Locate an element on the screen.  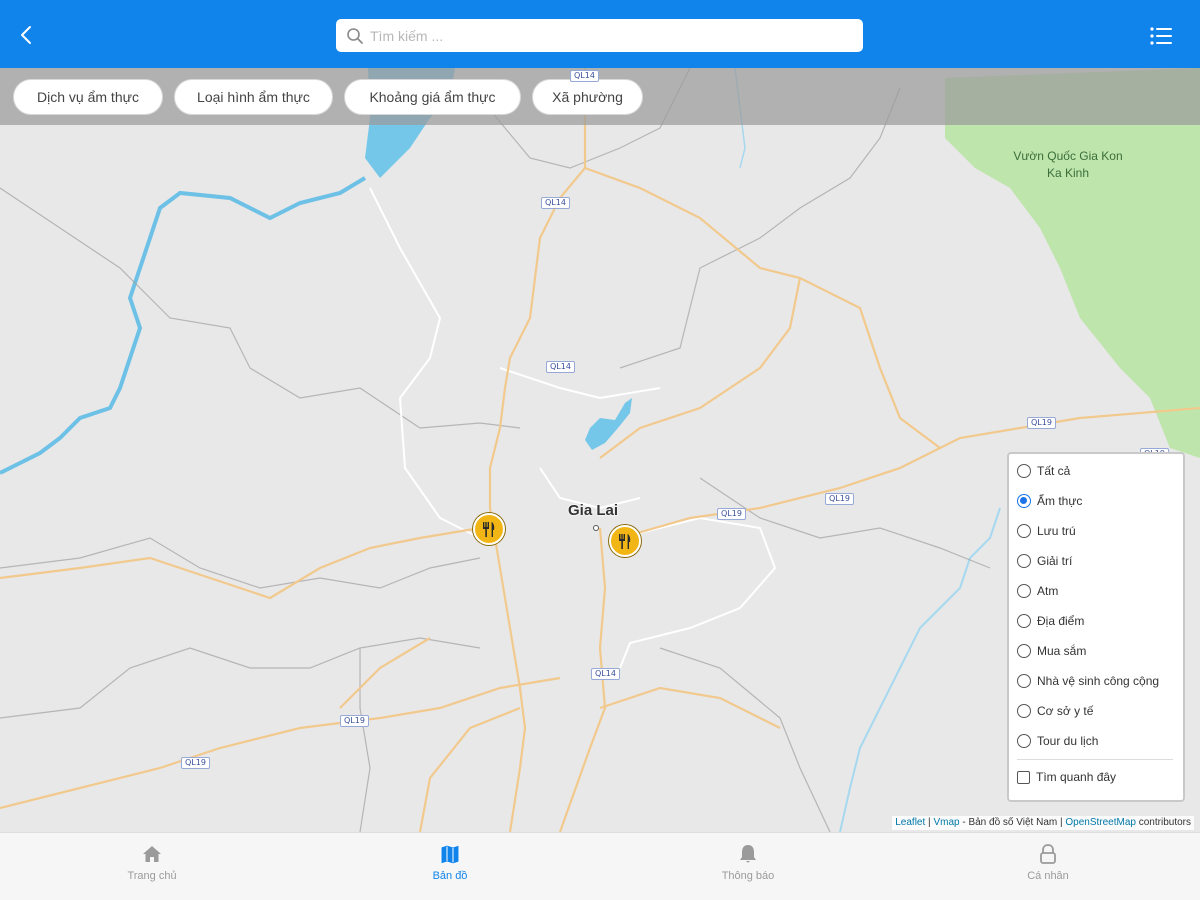
filter-chip-food-type: Loại hình ẩm thực is located at coordinates (253, 97).